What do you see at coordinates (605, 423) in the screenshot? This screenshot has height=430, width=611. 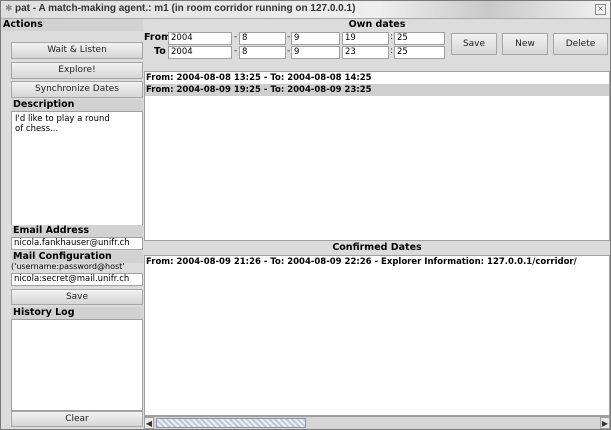 I see `scroll-right-icon: ▶` at bounding box center [605, 423].